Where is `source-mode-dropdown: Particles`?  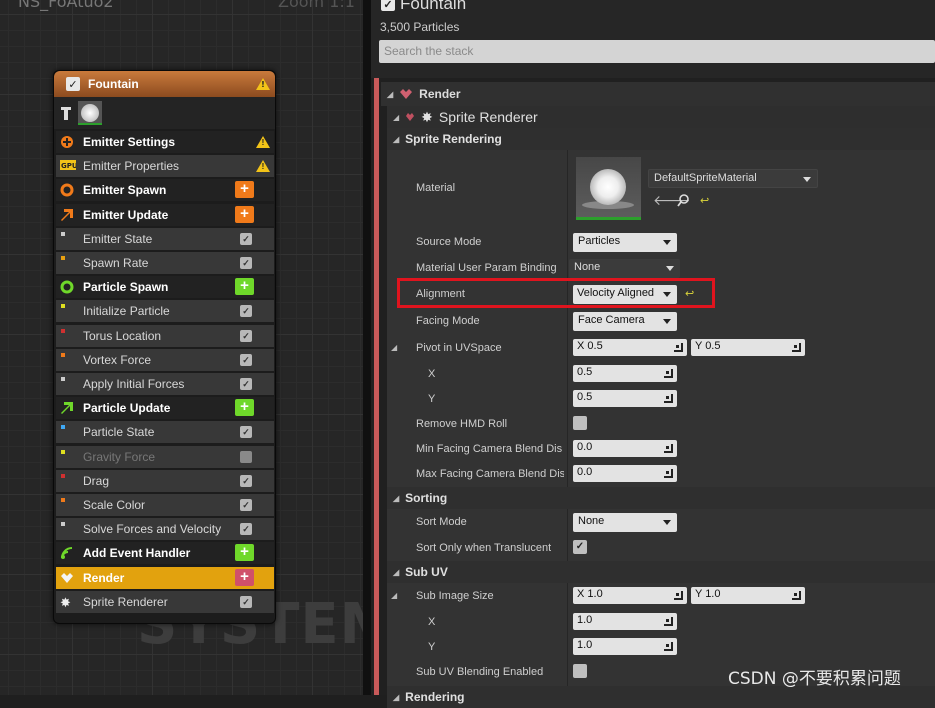
source-mode-dropdown: Particles is located at coordinates (625, 242).